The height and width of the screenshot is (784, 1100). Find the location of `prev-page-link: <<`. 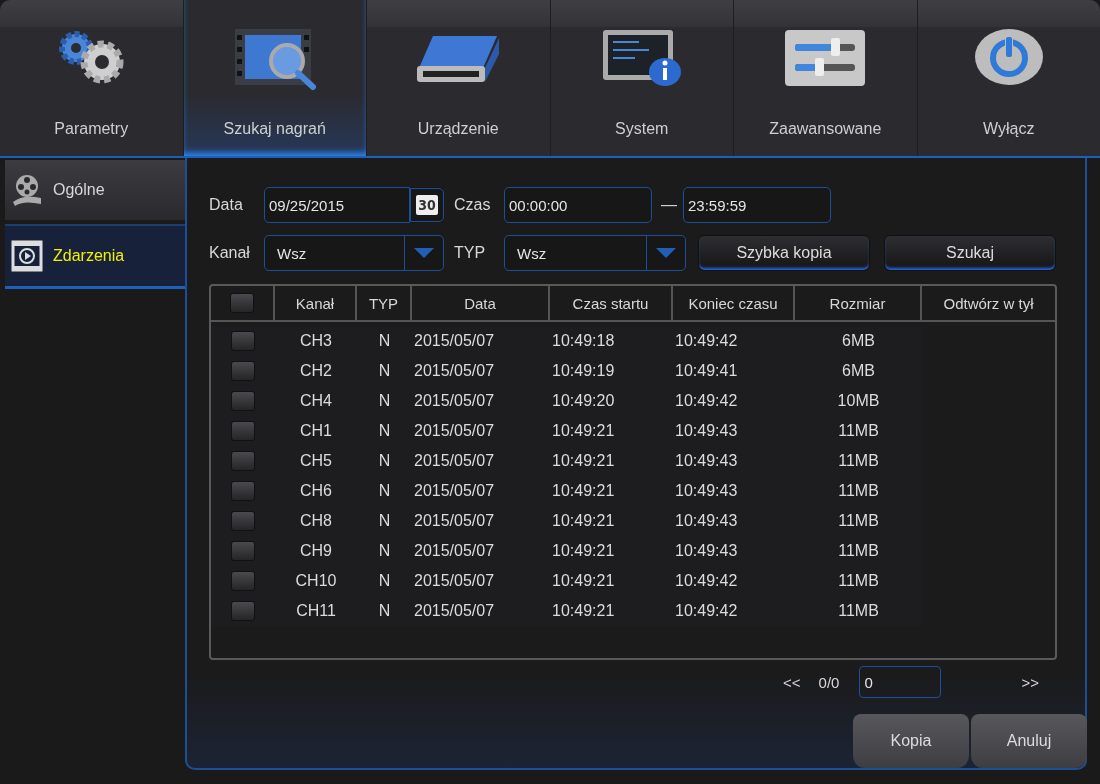

prev-page-link: << is located at coordinates (792, 682).